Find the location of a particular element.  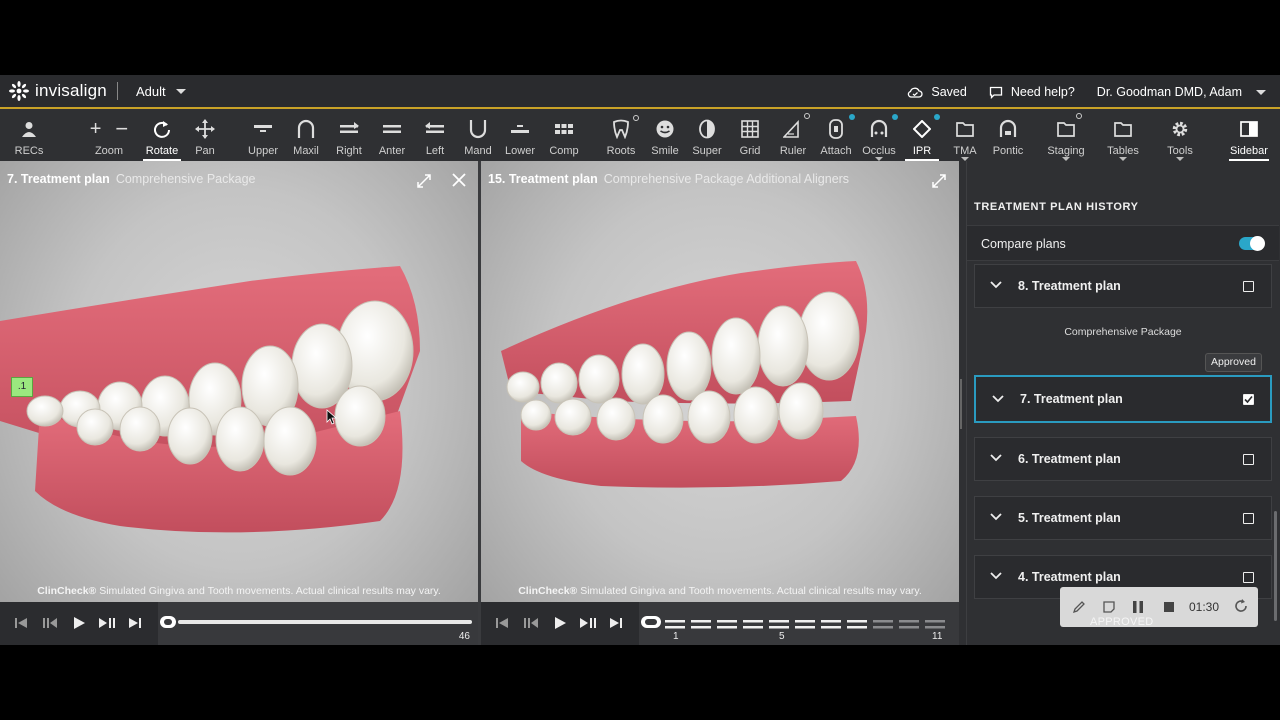

viewport-title: 7. Treatment plan Comprehensive Package is located at coordinates (131, 179).